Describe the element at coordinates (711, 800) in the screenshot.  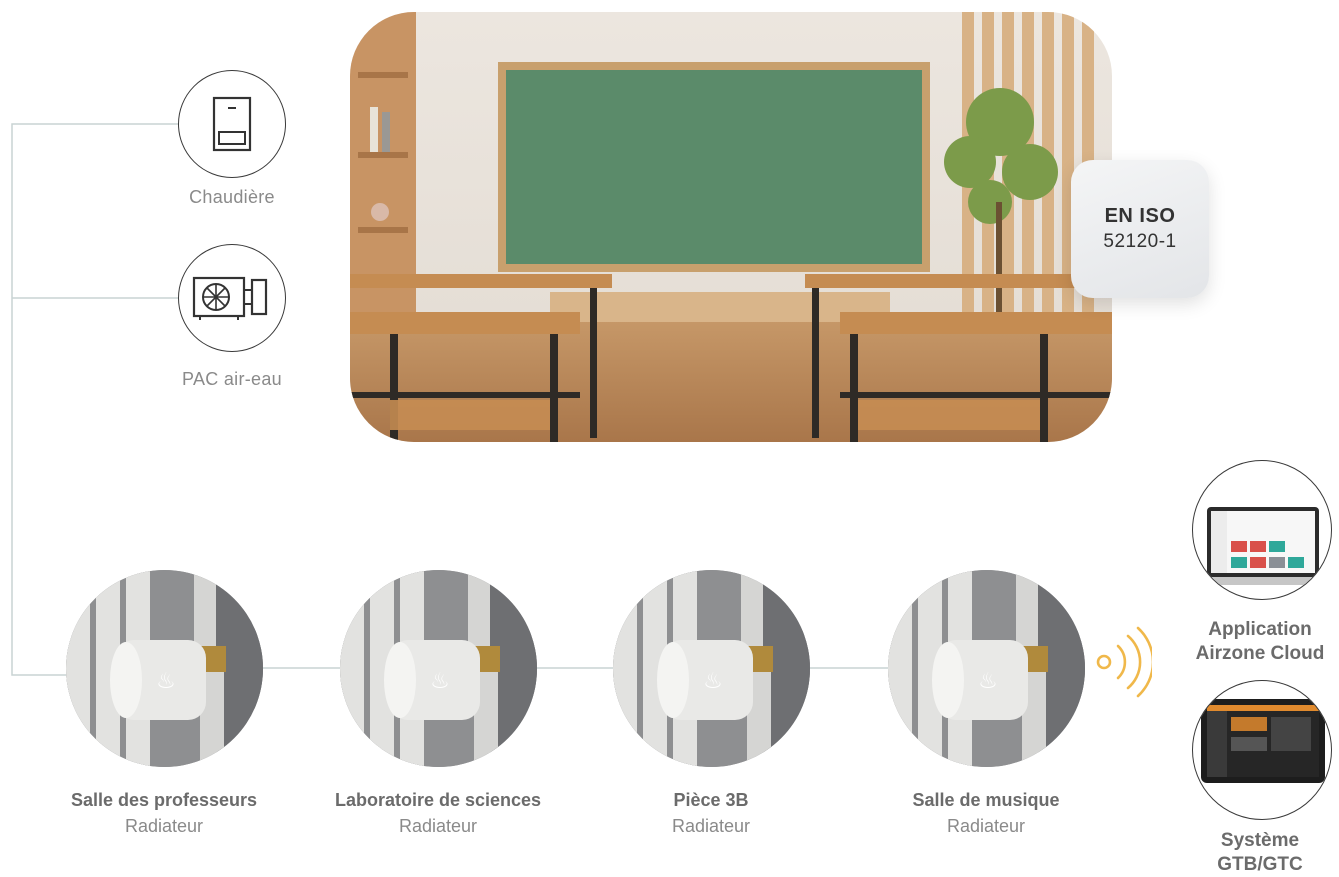
I see `room-title-3: Pièce 3B` at that location.